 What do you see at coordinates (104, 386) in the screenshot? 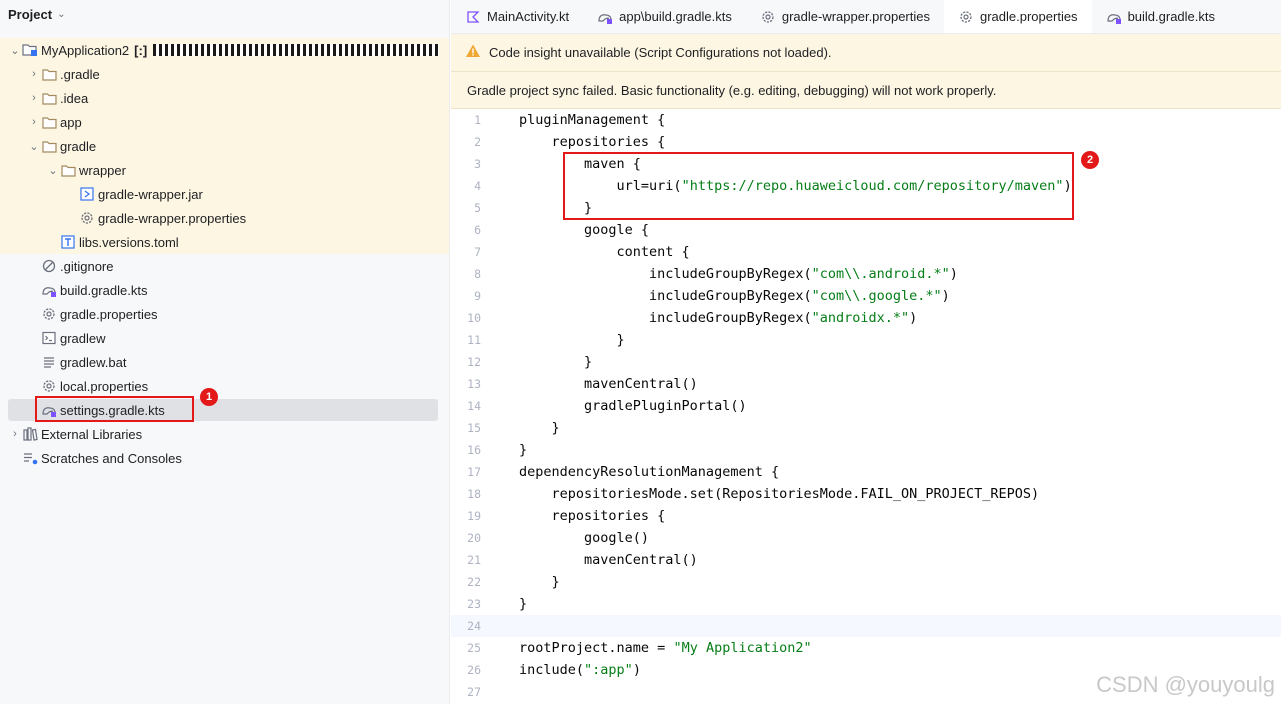
I see `tree-item-label: local.properties` at bounding box center [104, 386].